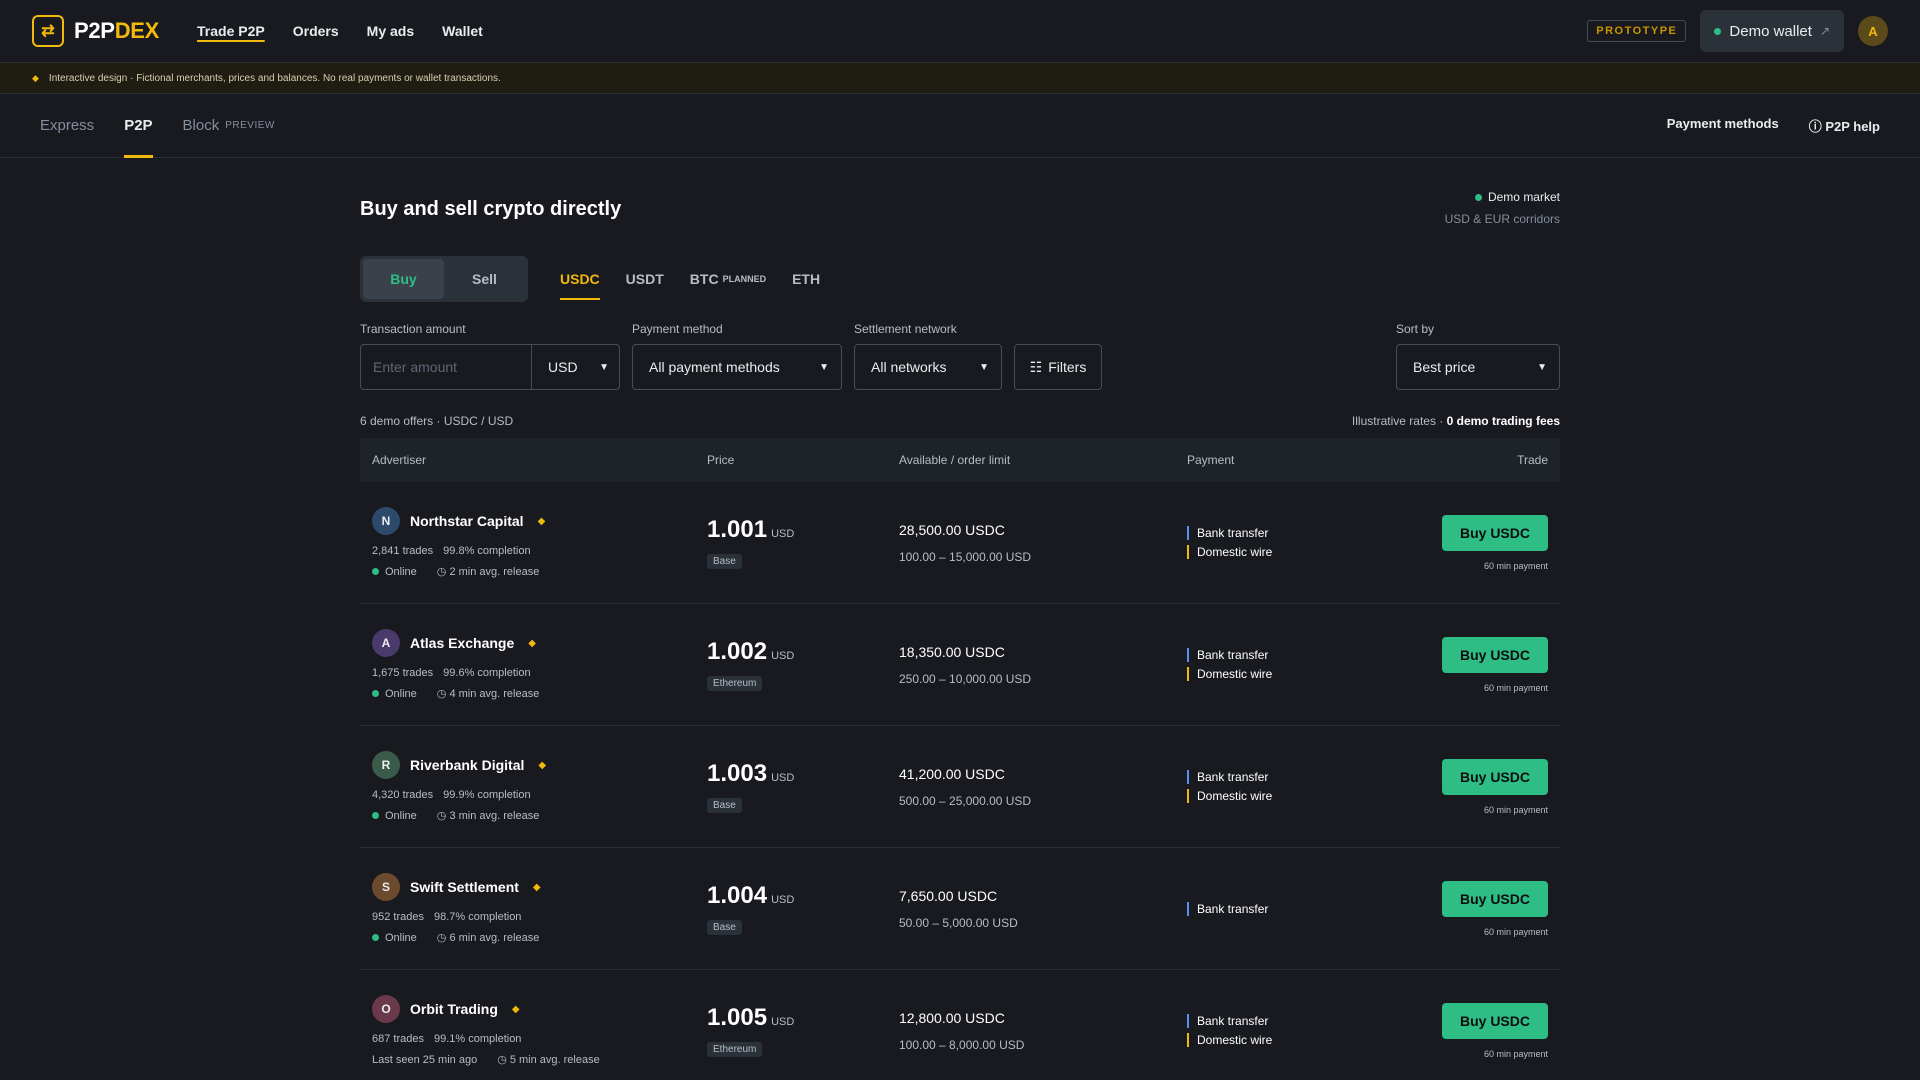 The height and width of the screenshot is (1080, 1920). Describe the element at coordinates (965, 800) in the screenshot. I see `order-limit: 500.00 – 25,000.00 USD` at that location.